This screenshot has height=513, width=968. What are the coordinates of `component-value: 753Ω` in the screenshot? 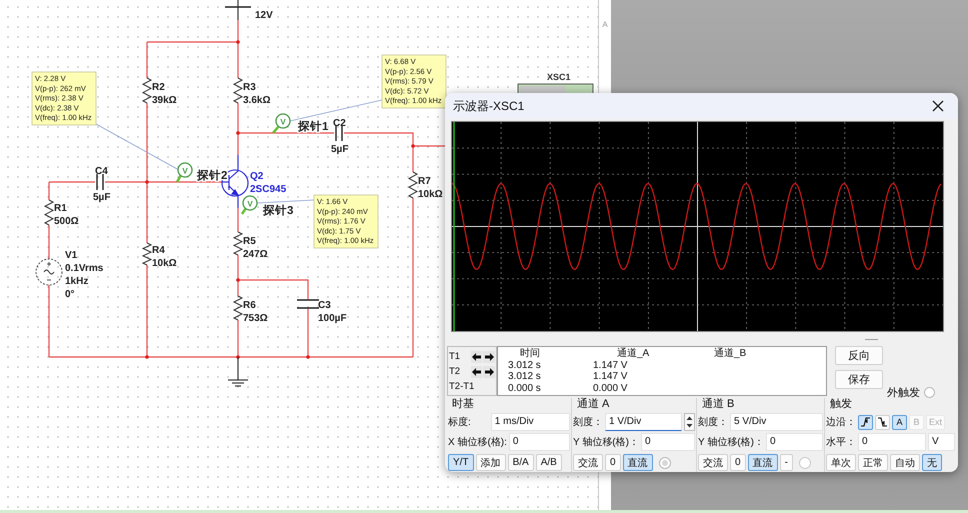 It's located at (255, 318).